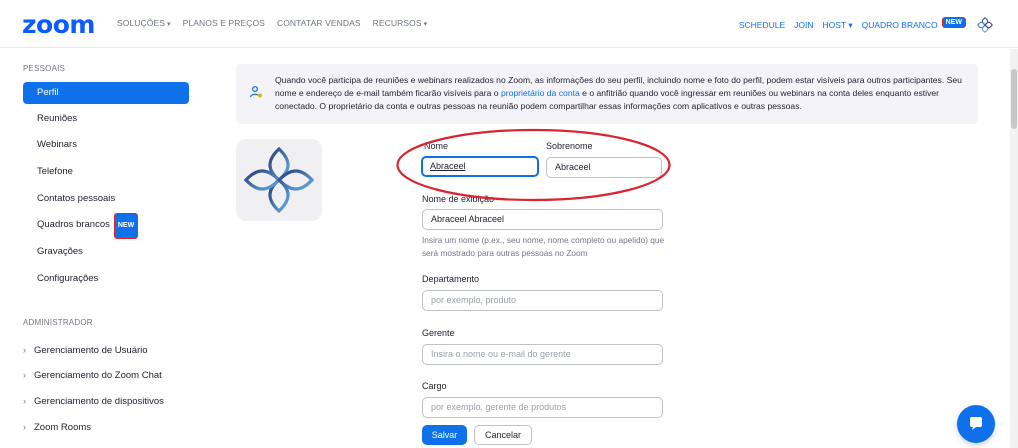  Describe the element at coordinates (58, 24) in the screenshot. I see `zoom-logo: zoom` at that location.